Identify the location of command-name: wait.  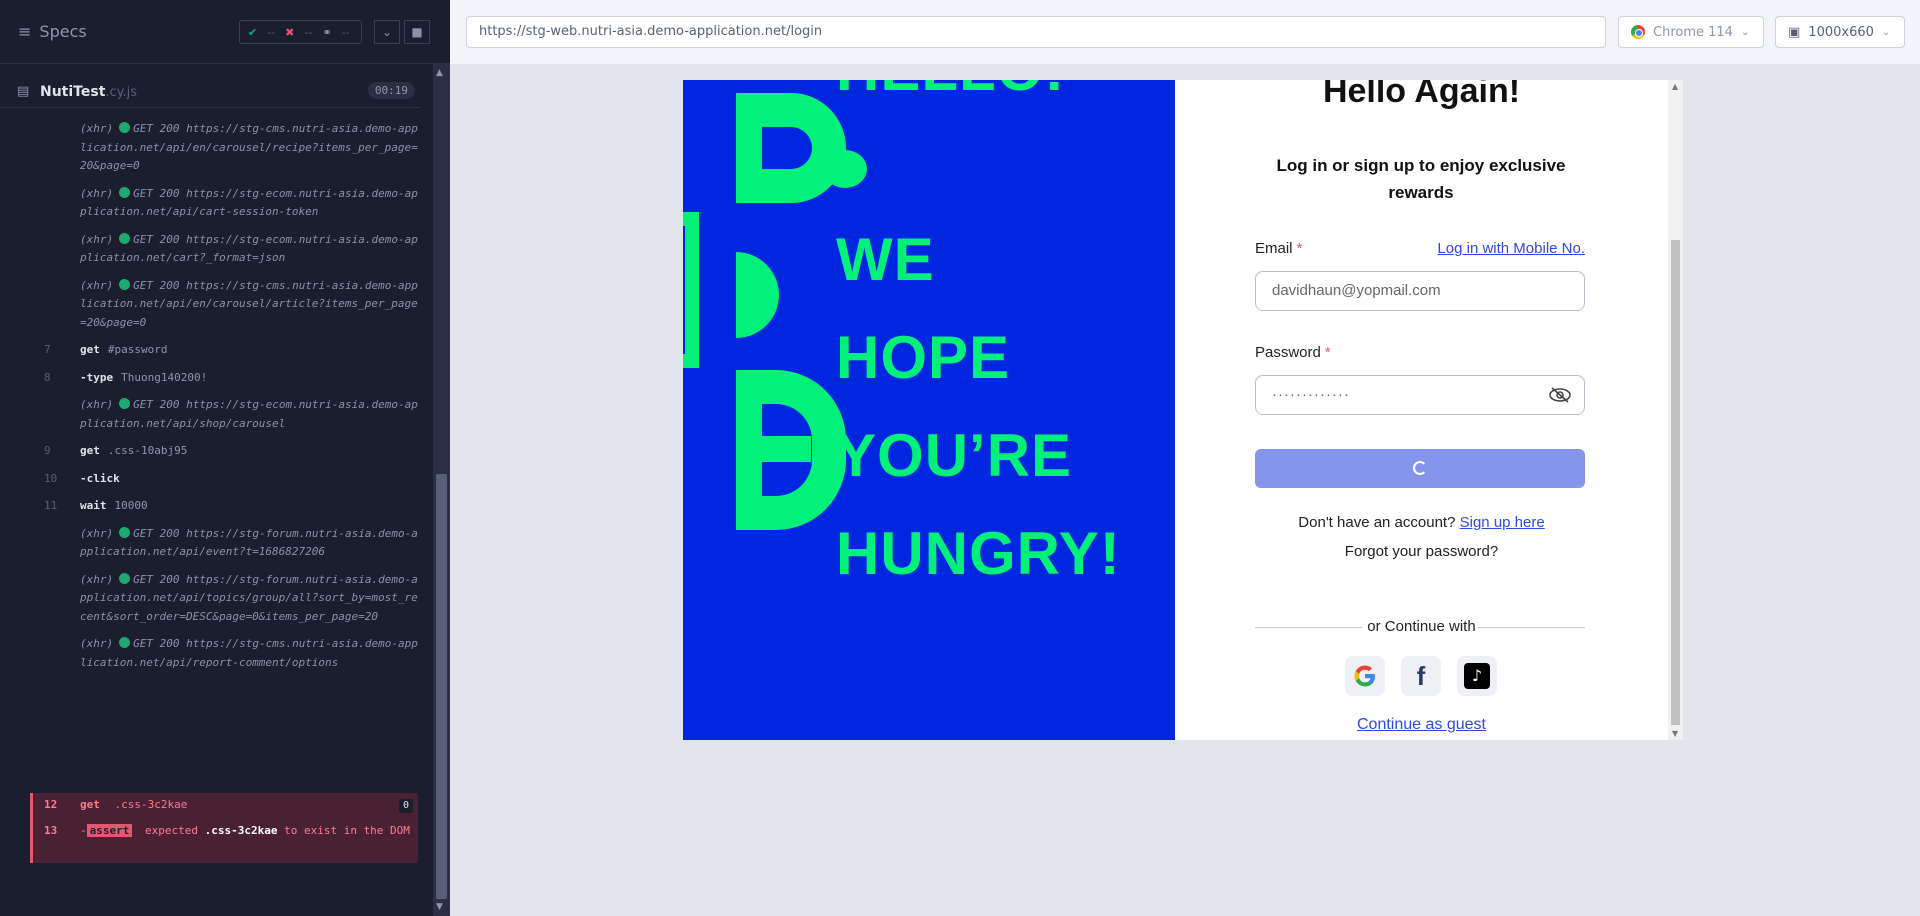
(93, 505).